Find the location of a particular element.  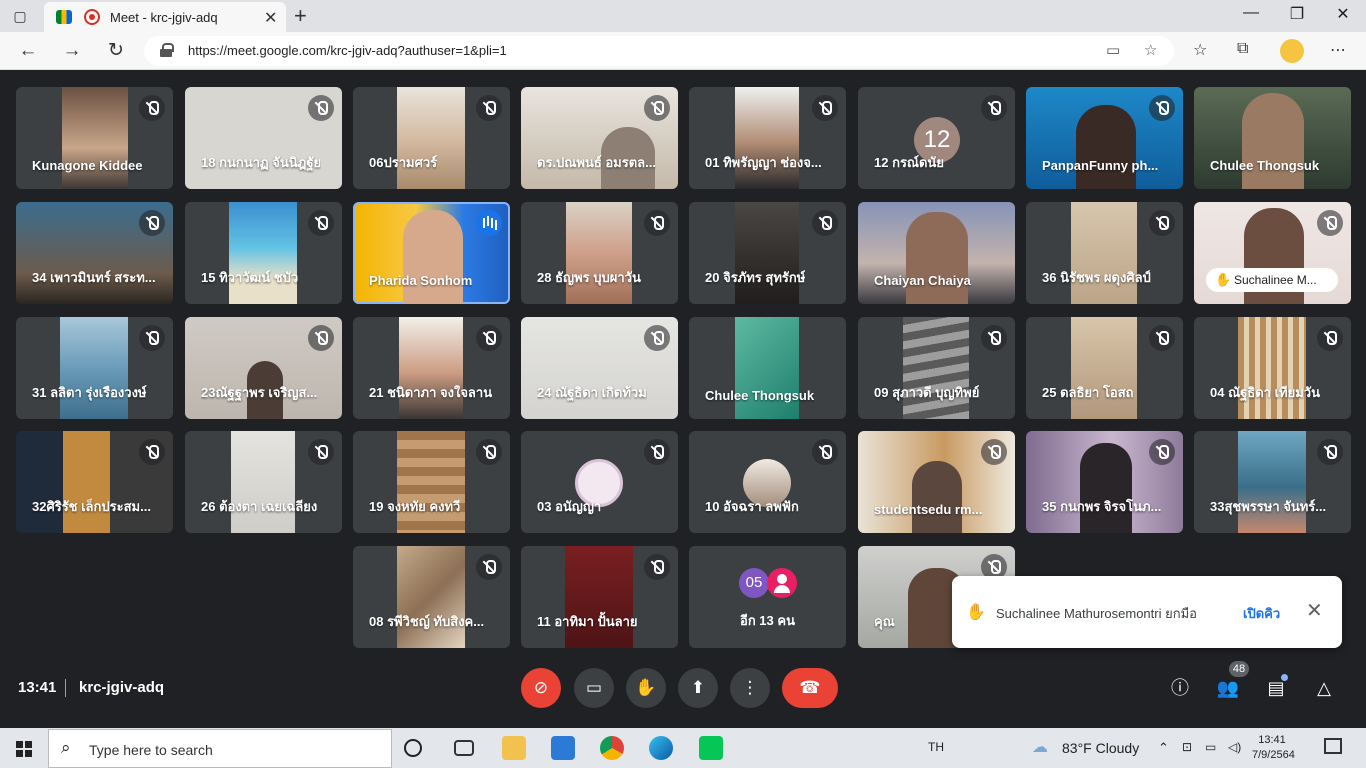

settings-more-icon: ⋯ is located at coordinates (1338, 50).